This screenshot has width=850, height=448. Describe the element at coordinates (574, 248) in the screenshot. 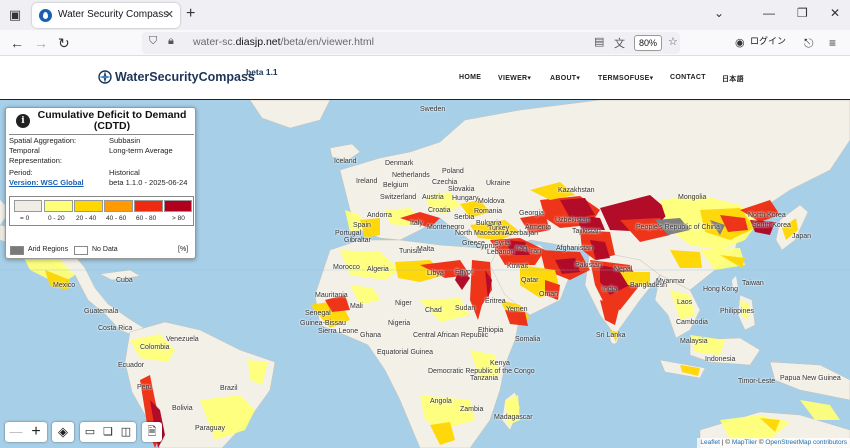

I see `place-label: Afghanistan` at that location.